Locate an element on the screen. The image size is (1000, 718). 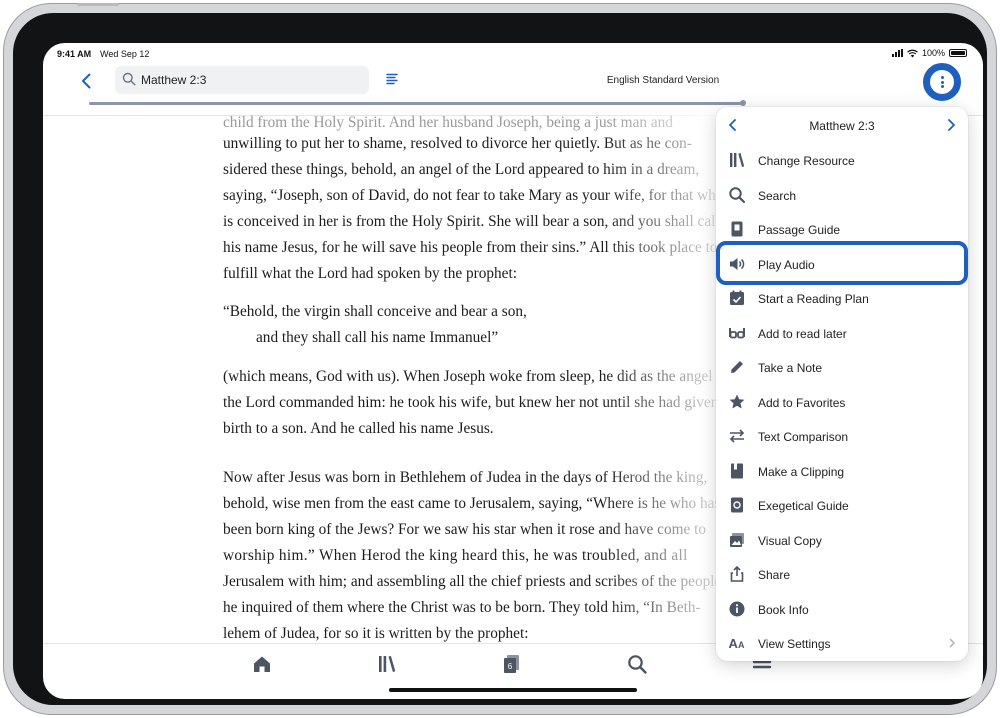
more-options-icon is located at coordinates (942, 82).